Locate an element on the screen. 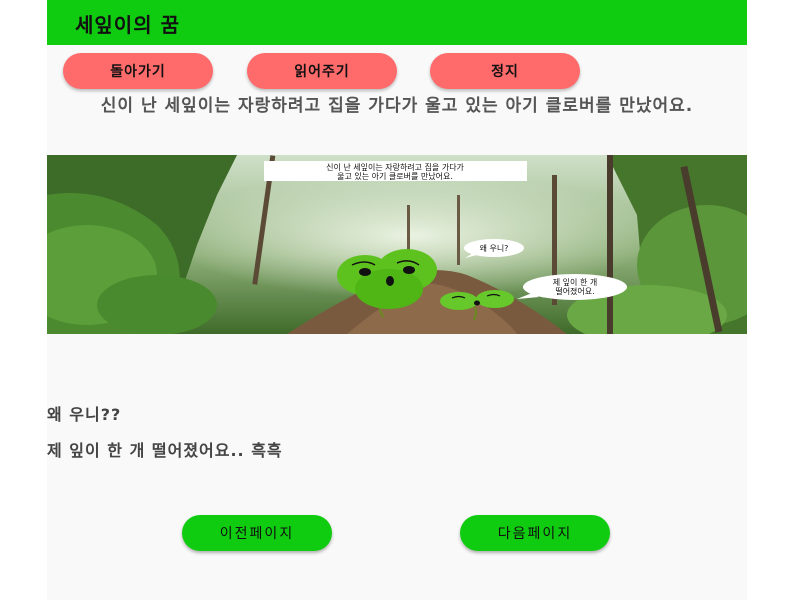 Image resolution: width=800 pixels, height=600 pixels. bubble-small-text: 왜 우니? is located at coordinates (494, 248).